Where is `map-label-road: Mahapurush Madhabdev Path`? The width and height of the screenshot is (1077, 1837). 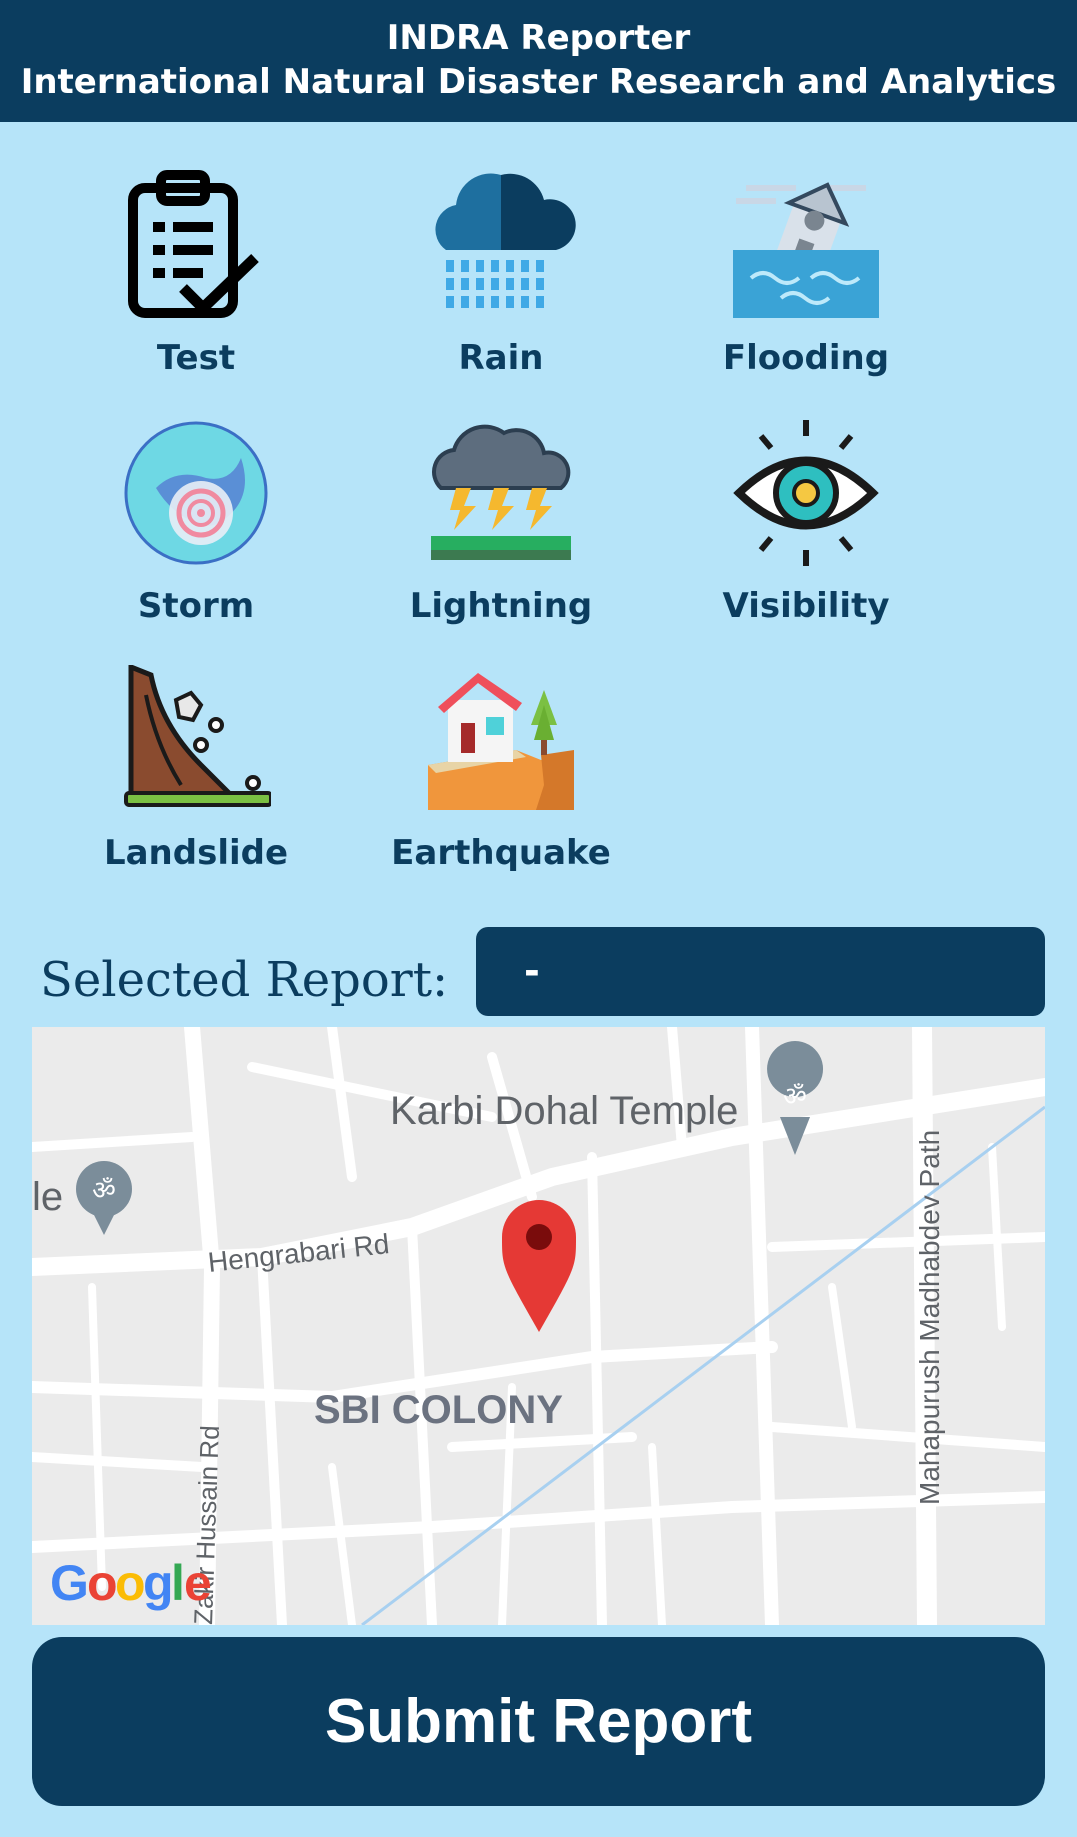 map-label-road: Mahapurush Madhabdev Path is located at coordinates (929, 1317).